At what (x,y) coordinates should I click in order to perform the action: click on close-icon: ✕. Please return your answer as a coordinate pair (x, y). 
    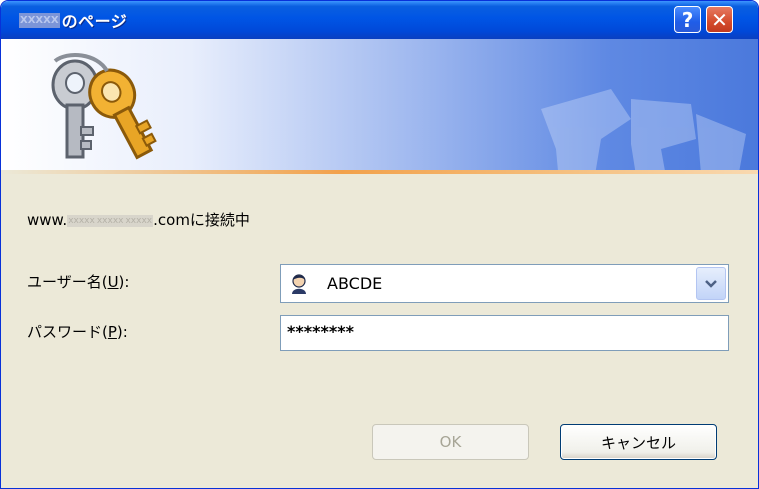
    Looking at the image, I should click on (719, 19).